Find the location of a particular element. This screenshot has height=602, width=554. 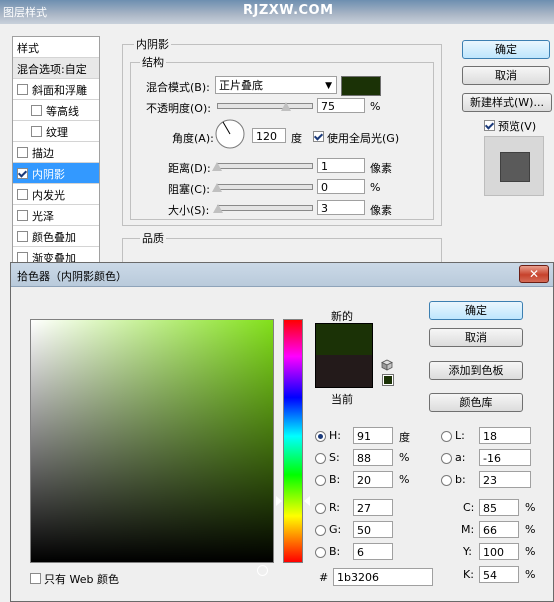

distance-slider-thumb is located at coordinates (217, 166).